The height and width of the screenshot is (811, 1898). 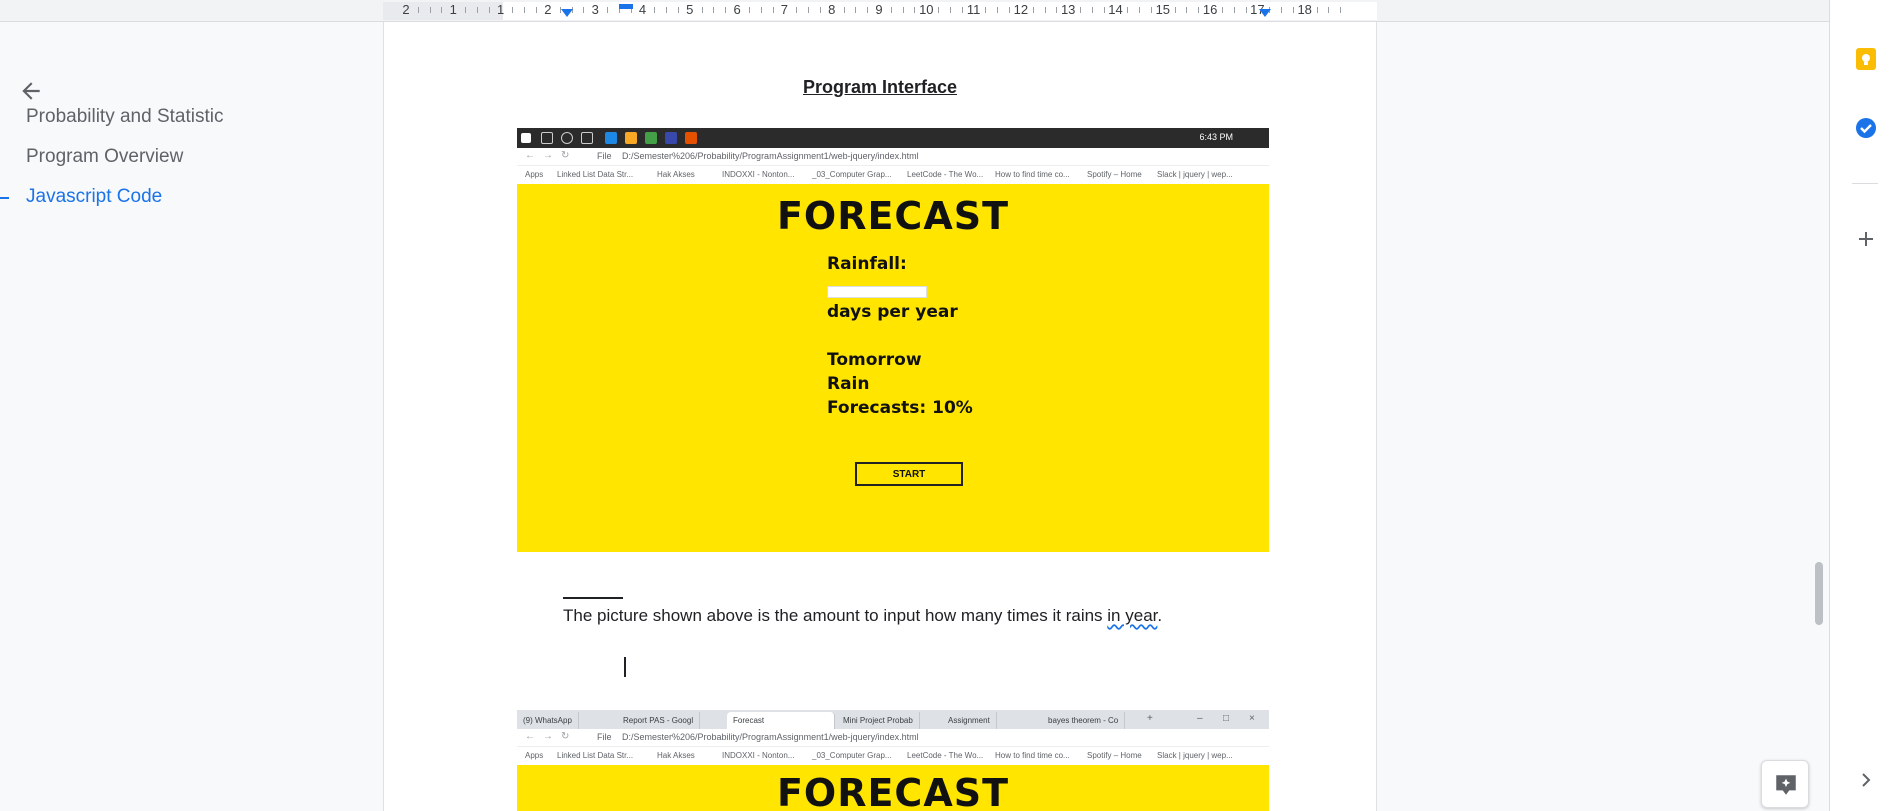 What do you see at coordinates (104, 157) in the screenshot?
I see `outline-item-program-overview: Program Overview` at bounding box center [104, 157].